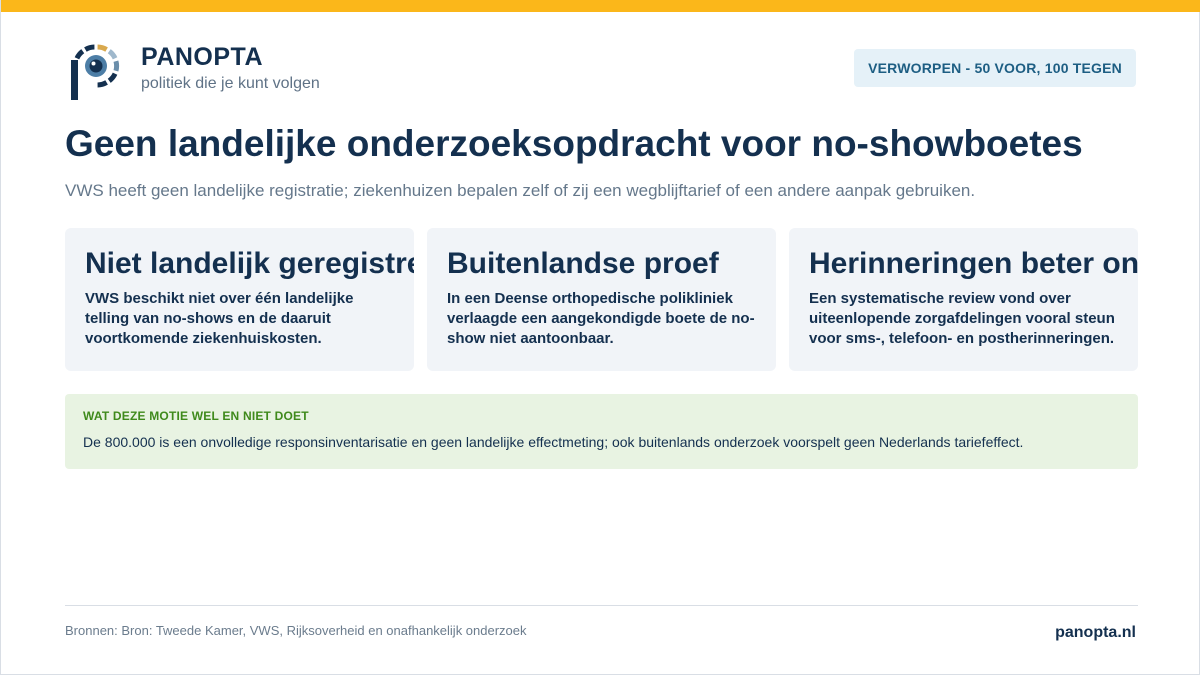 The width and height of the screenshot is (1200, 675). Describe the element at coordinates (230, 83) in the screenshot. I see `brand-tagline: politiek die je kunt volgen` at that location.